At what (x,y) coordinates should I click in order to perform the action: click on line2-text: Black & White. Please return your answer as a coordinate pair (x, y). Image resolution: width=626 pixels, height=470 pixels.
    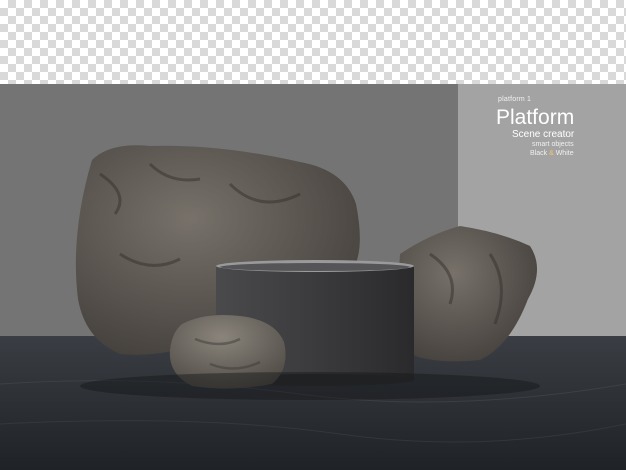
    Looking at the image, I should click on (552, 153).